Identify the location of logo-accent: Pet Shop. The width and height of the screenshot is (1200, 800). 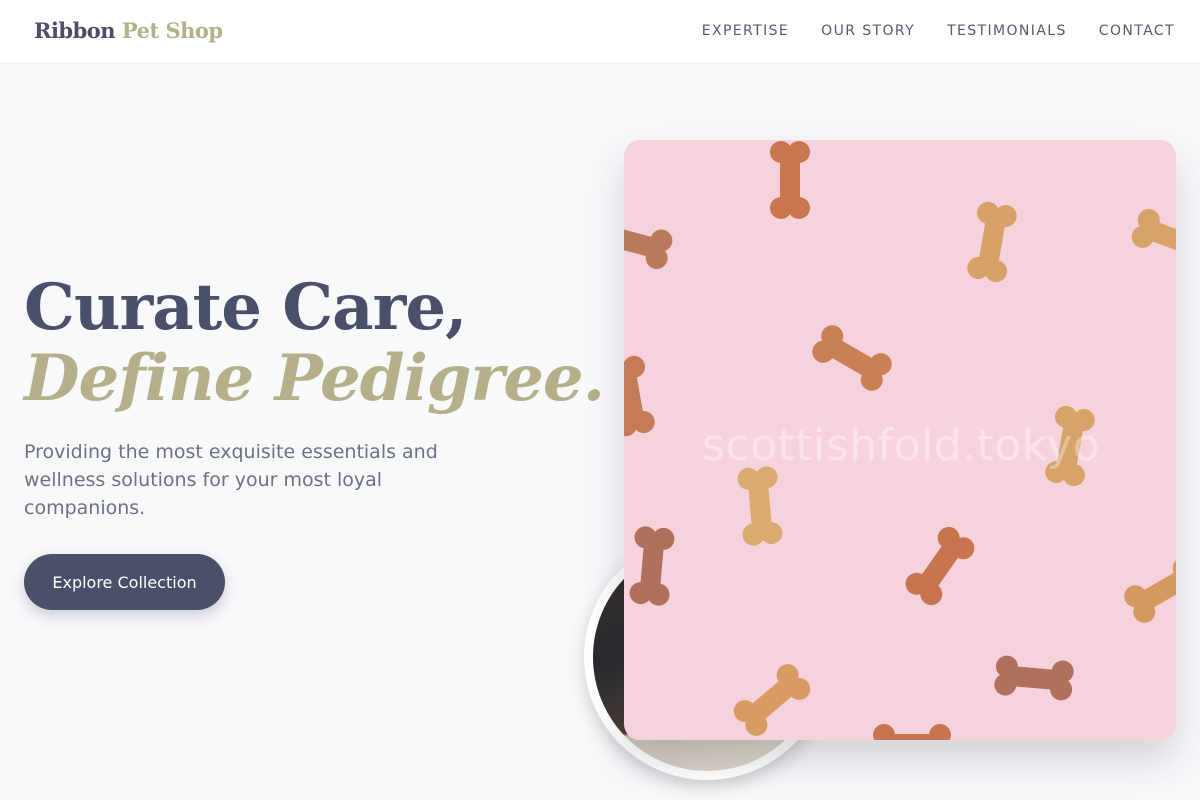
(172, 30).